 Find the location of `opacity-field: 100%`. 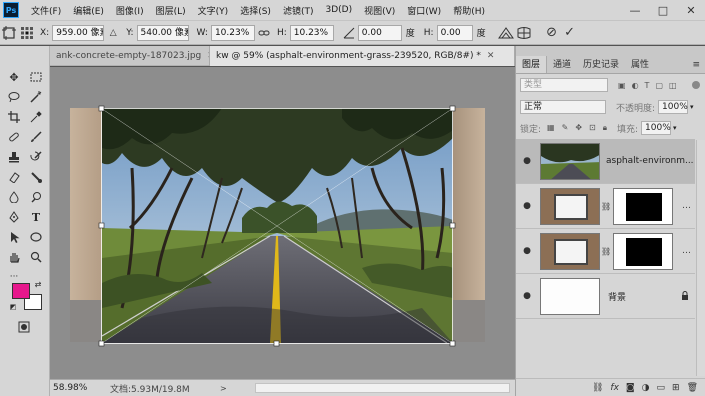

opacity-field: 100% is located at coordinates (673, 107).